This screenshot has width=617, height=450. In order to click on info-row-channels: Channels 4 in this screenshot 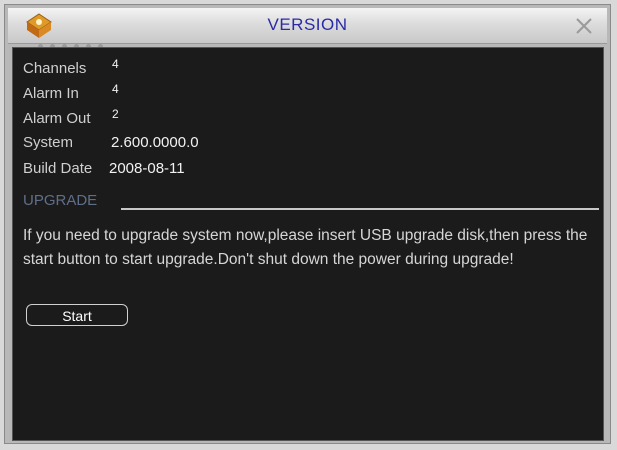, I will do `click(71, 69)`.